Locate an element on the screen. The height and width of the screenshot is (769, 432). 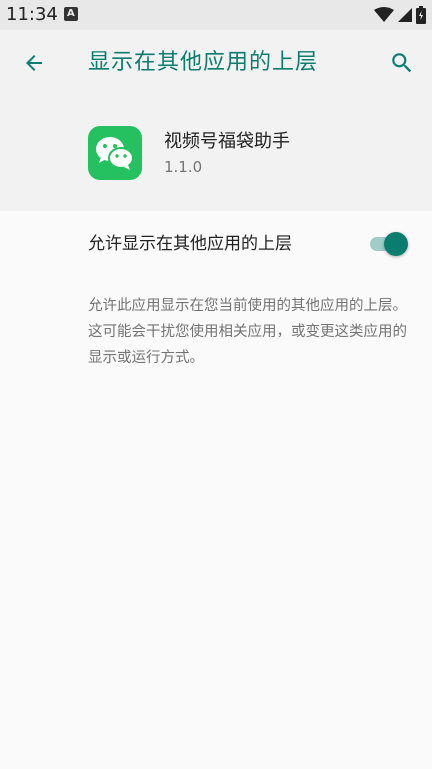
overlay-permission-row: 允许显示在其他应用的上层 is located at coordinates (216, 244).